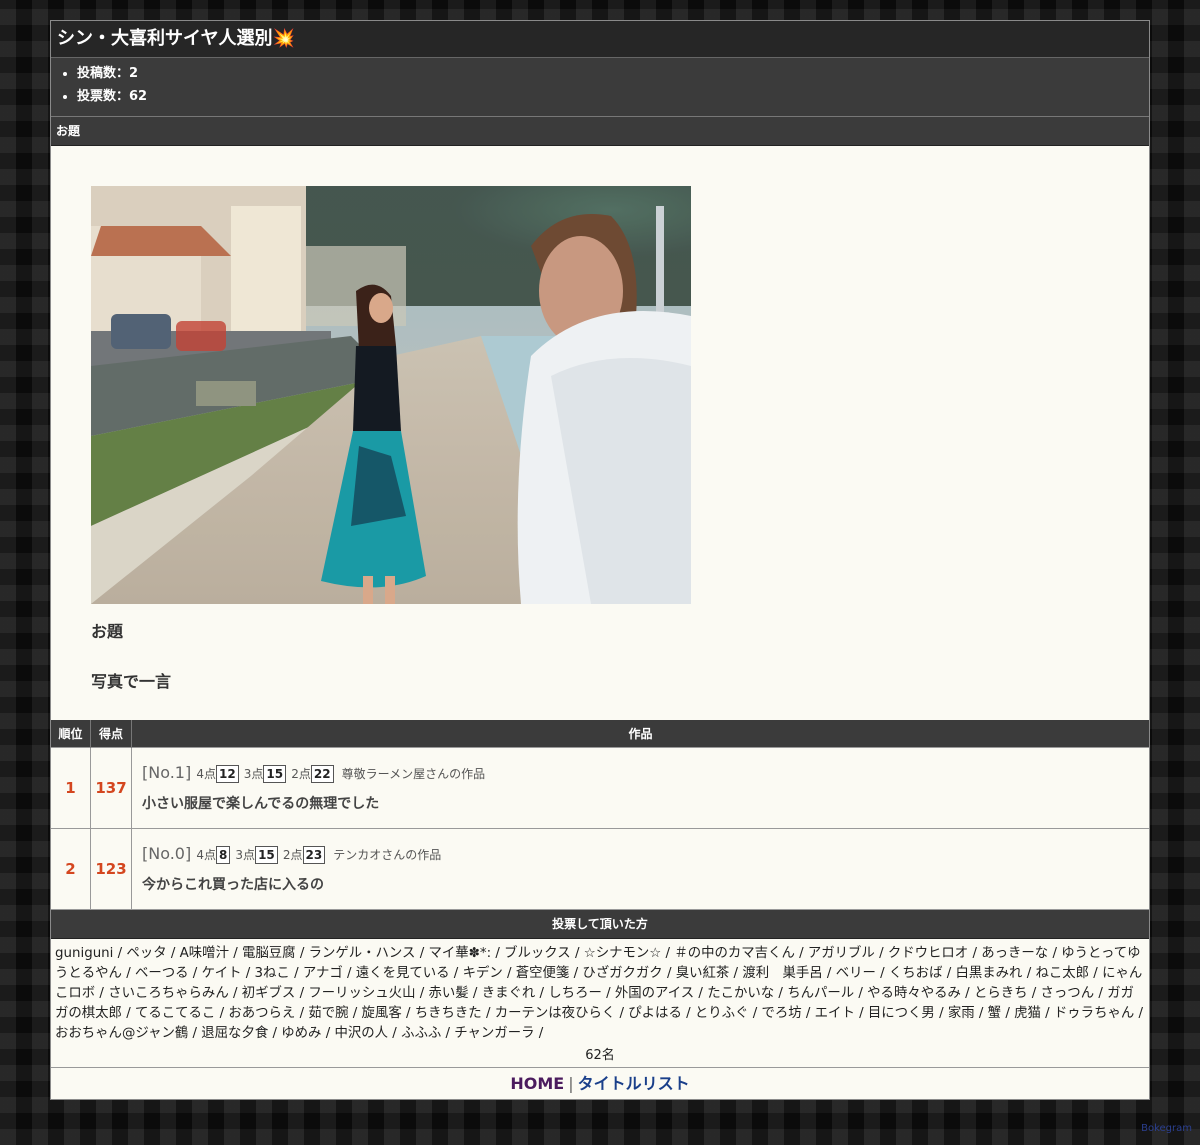 The image size is (1200, 1145). What do you see at coordinates (482, 973) in the screenshot?
I see `voter-name: キデン` at bounding box center [482, 973].